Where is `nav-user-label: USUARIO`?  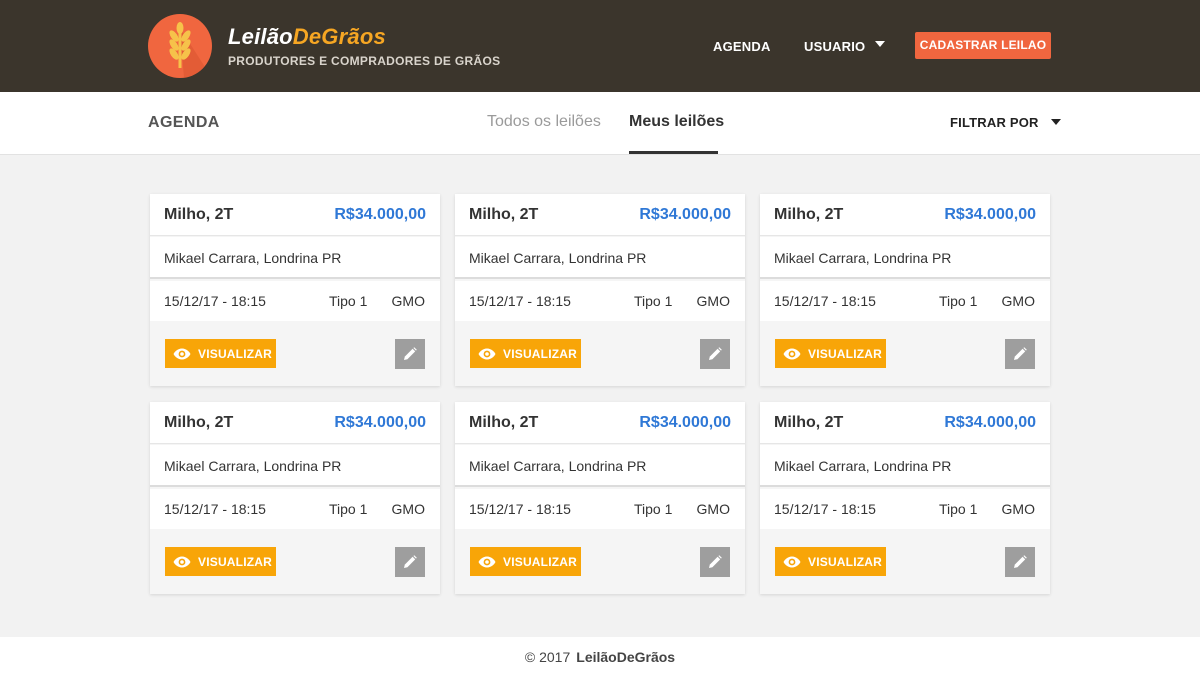
nav-user-label: USUARIO is located at coordinates (834, 46).